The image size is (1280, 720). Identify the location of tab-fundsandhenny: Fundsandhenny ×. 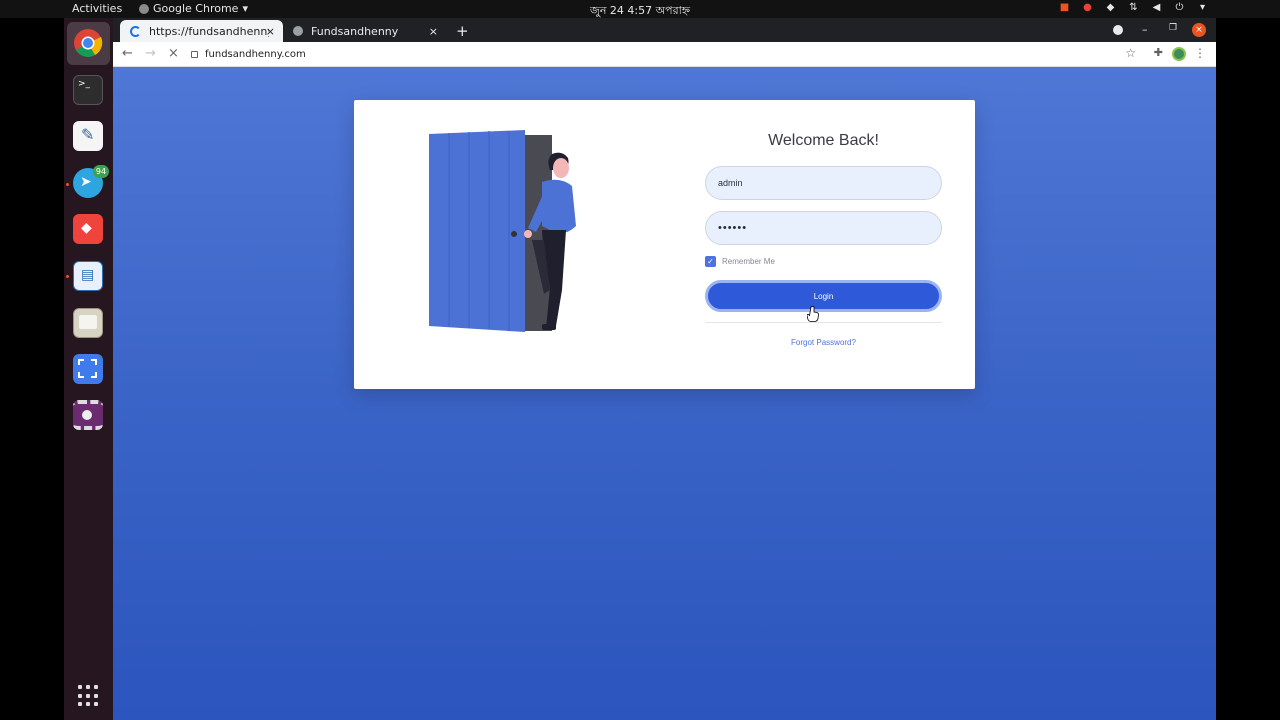
(364, 31).